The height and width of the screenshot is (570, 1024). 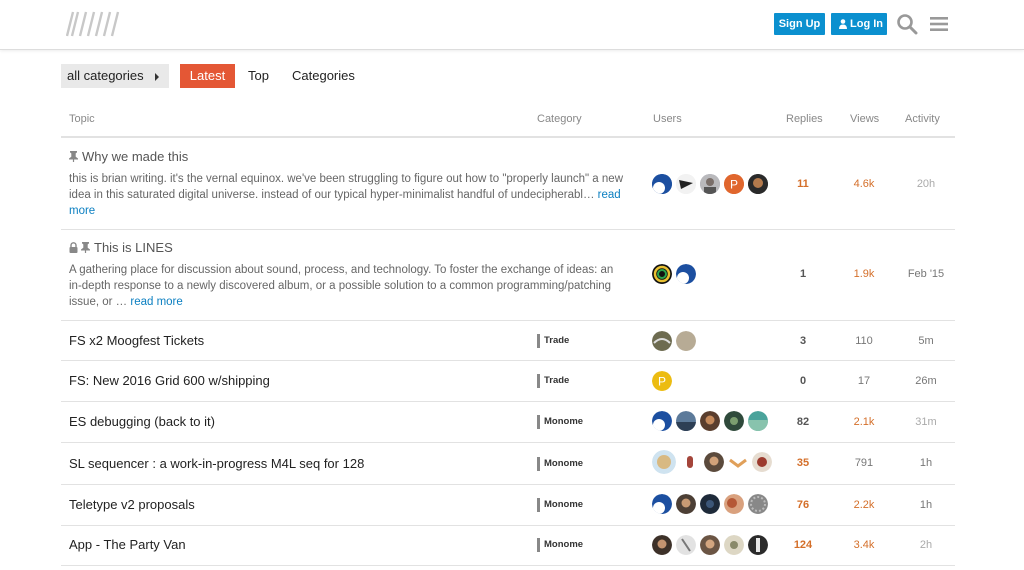 I want to click on topic-row: App - The Party Van Monome 124 3.4k 2h, so click(x=508, y=546).